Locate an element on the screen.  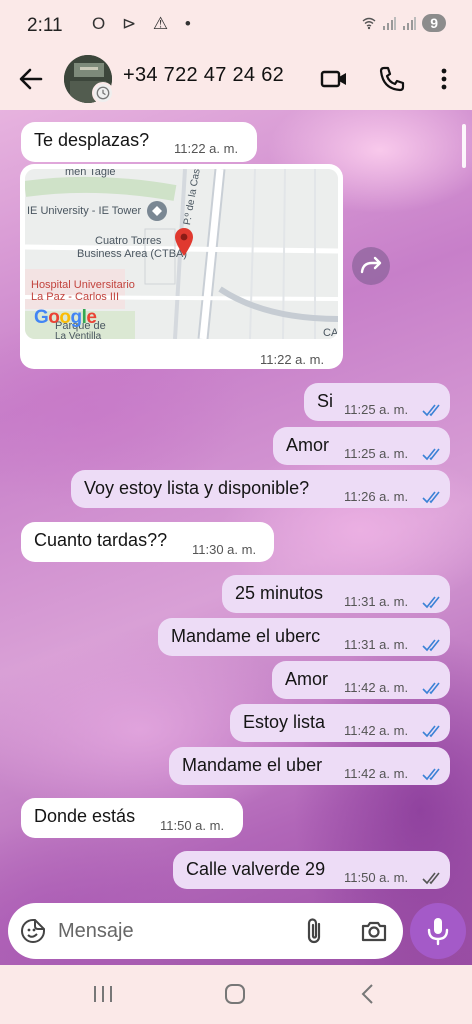
map-label: La Ventilla is located at coordinates (78, 335).